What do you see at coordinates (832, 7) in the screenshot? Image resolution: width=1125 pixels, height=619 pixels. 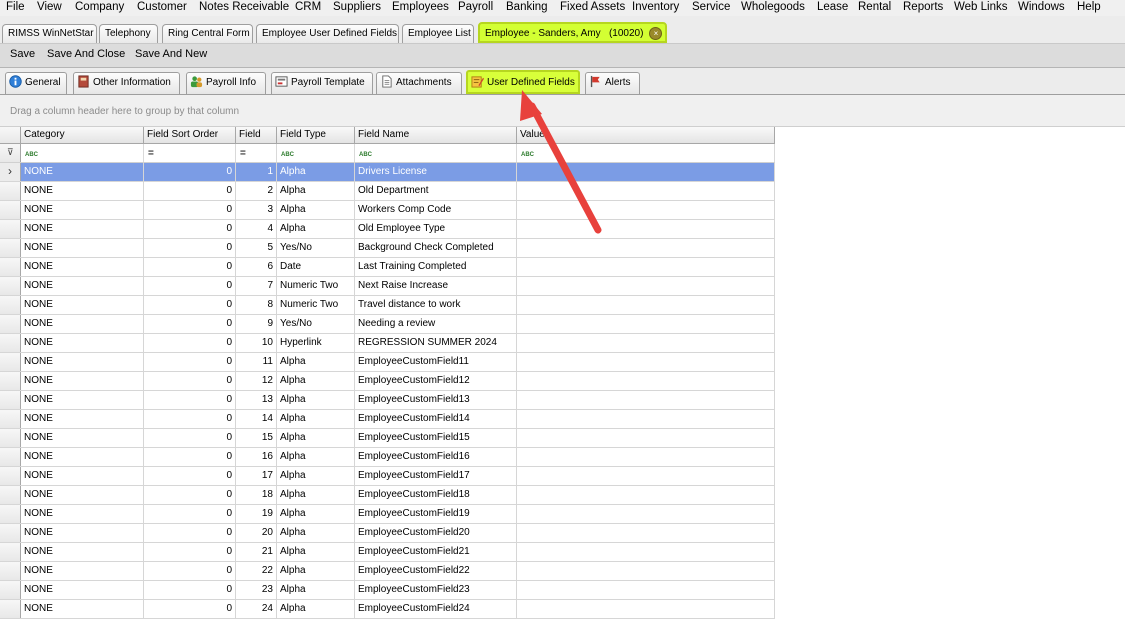 I see `menu-lease: Lease` at bounding box center [832, 7].